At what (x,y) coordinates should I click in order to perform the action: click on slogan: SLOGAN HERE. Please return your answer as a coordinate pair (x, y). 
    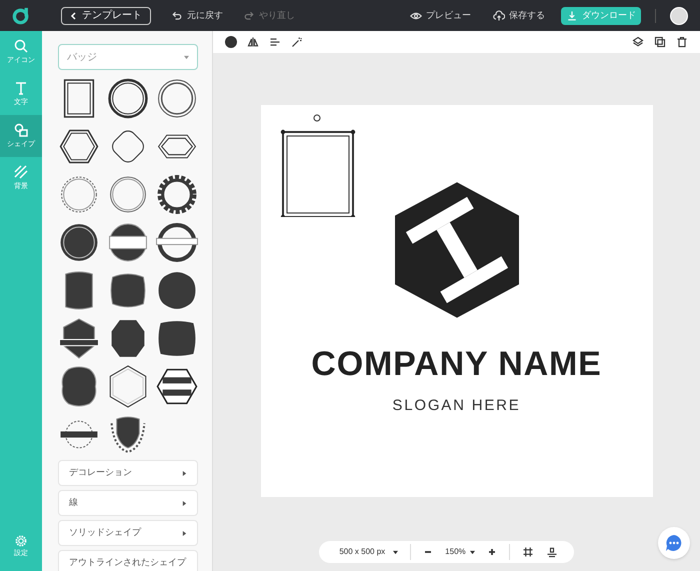
    Looking at the image, I should click on (456, 406).